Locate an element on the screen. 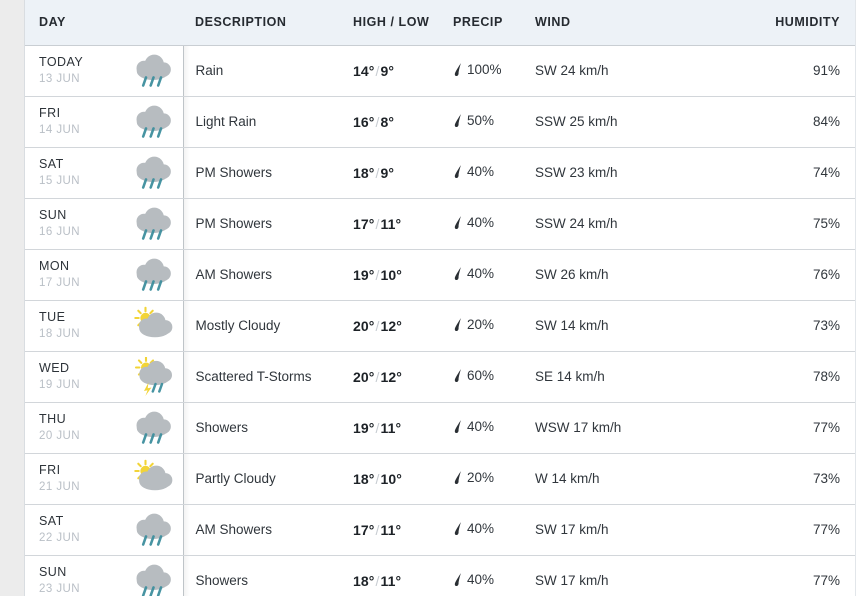  column-header-precip: PRECIP is located at coordinates (491, 23).